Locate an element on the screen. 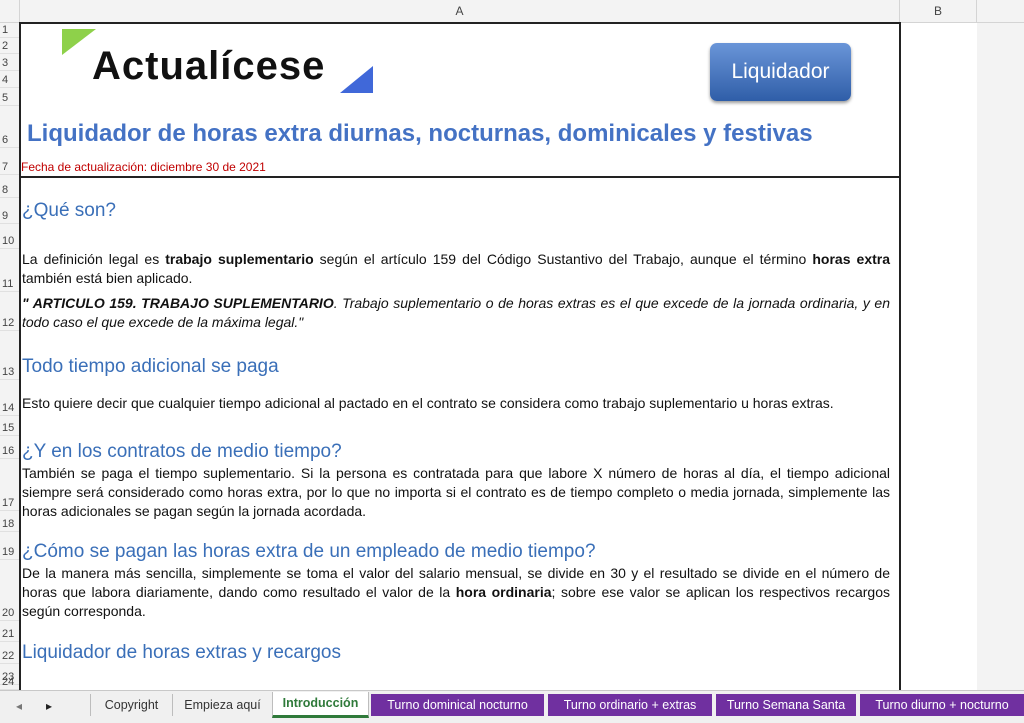 The width and height of the screenshot is (1024, 723). row-header: 4 is located at coordinates (9, 80).